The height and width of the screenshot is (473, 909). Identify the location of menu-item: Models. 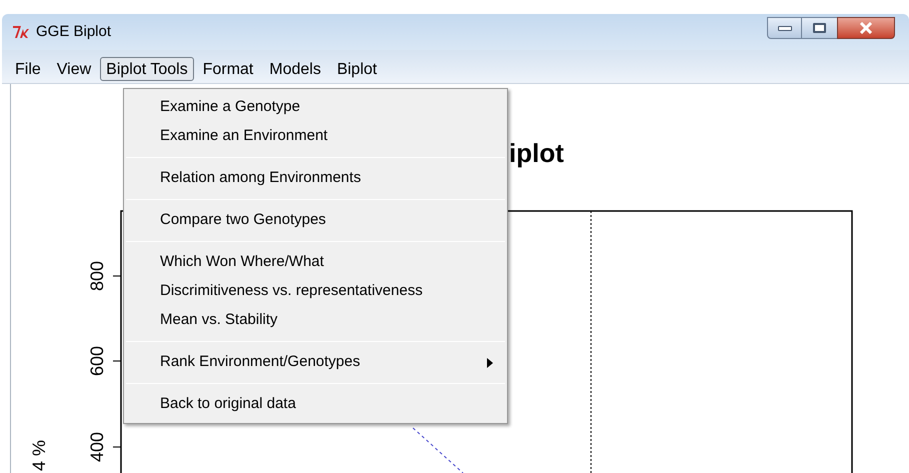
(295, 69).